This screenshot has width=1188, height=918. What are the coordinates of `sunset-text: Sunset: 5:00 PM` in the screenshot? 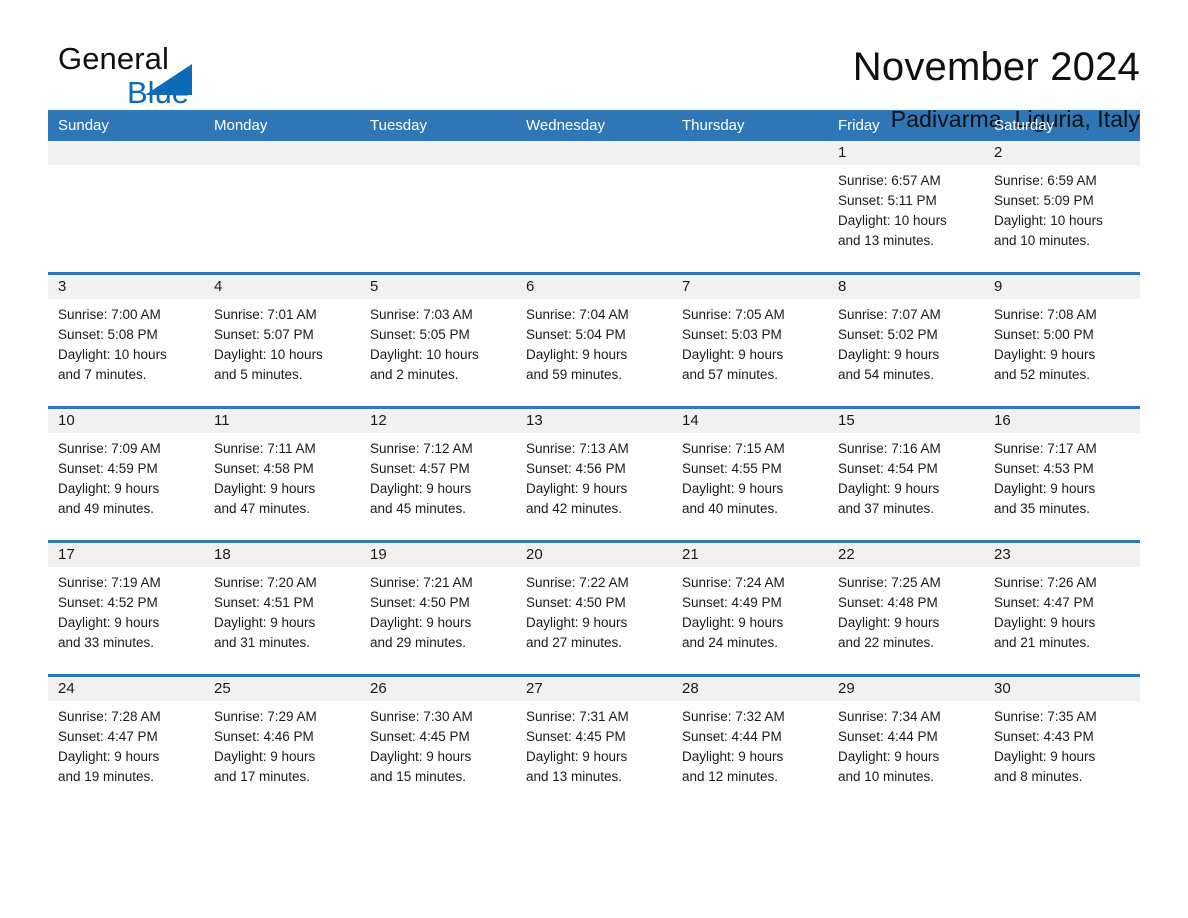 It's located at (1044, 334).